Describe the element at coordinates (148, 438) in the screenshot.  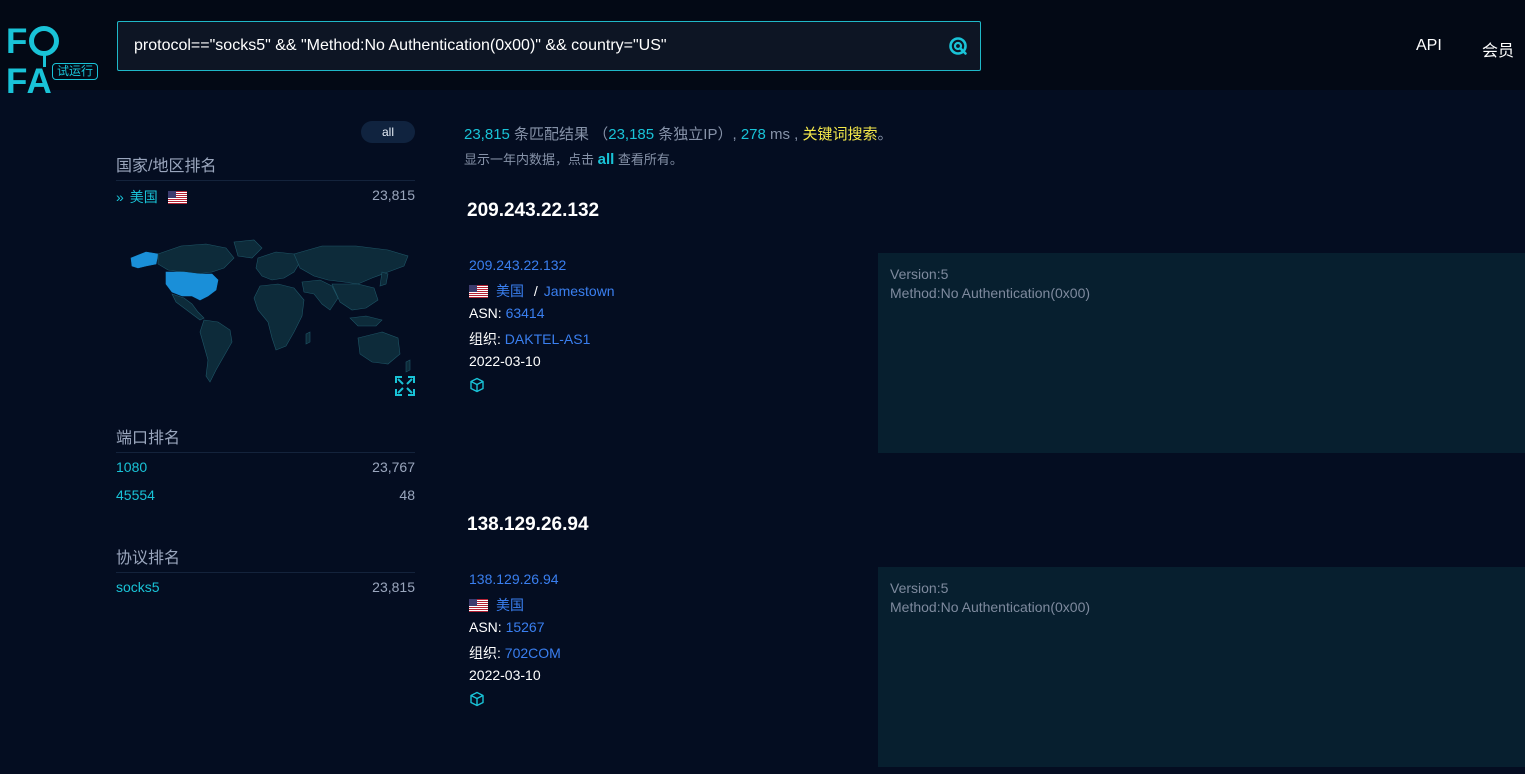
I see `port-ranking-title: 端口排名` at that location.